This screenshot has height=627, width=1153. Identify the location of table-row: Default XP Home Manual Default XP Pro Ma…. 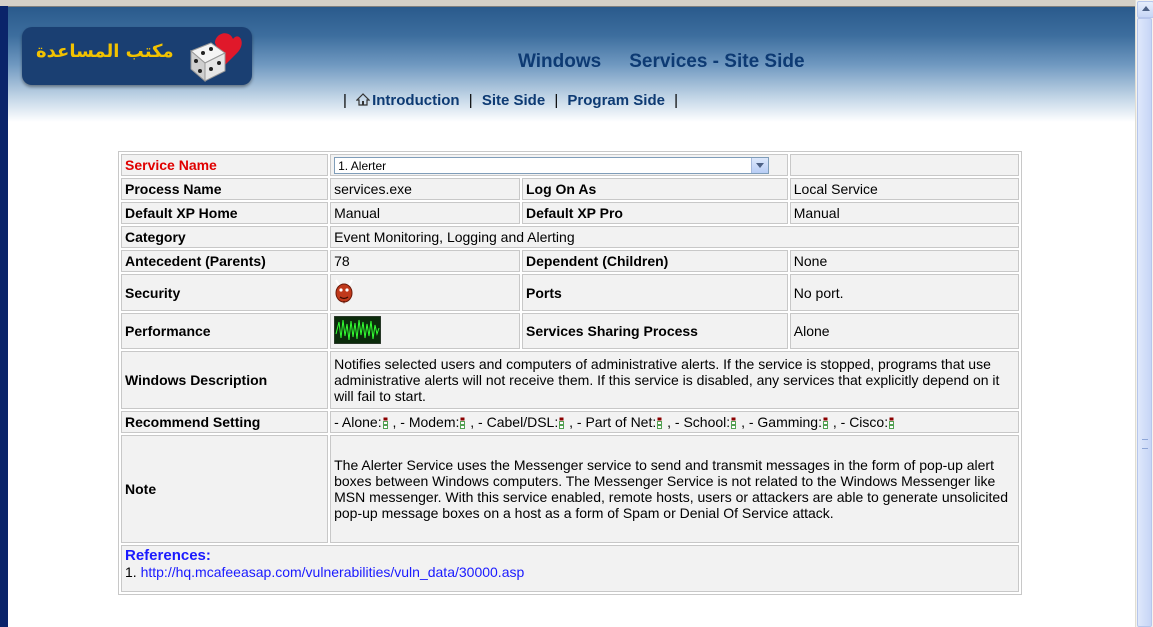
(570, 213).